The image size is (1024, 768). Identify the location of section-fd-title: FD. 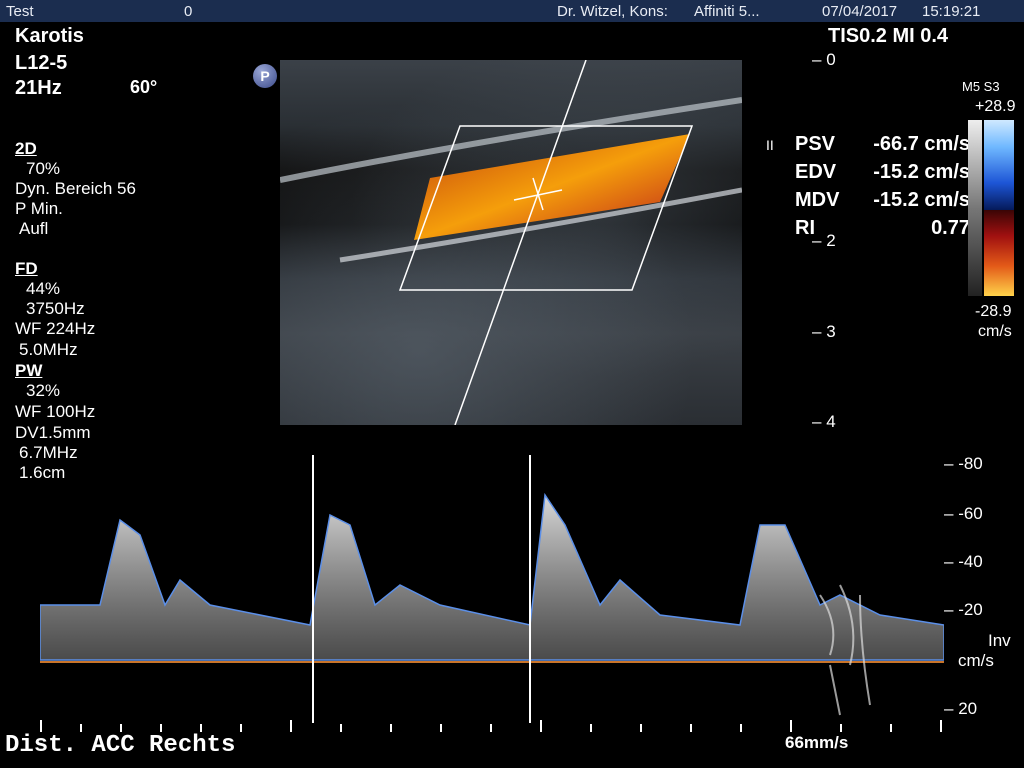
(26, 268).